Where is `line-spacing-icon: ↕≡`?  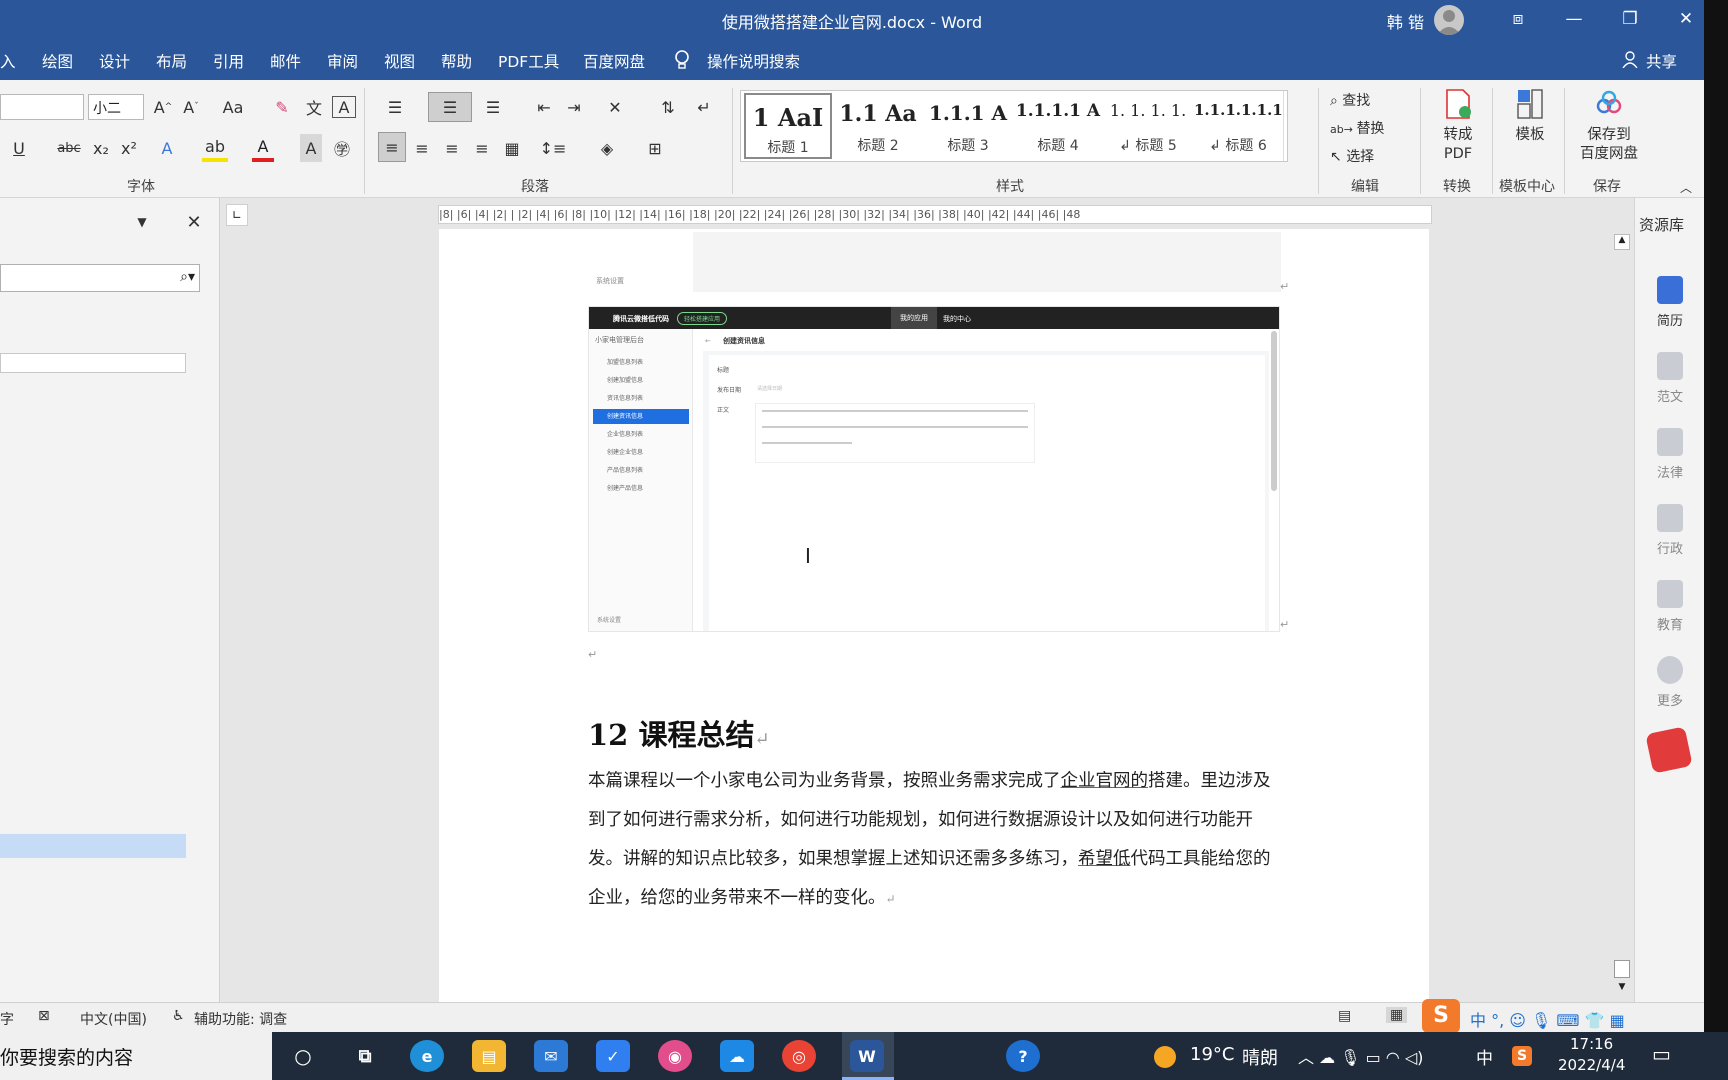
line-spacing-icon: ↕≡ is located at coordinates (553, 148).